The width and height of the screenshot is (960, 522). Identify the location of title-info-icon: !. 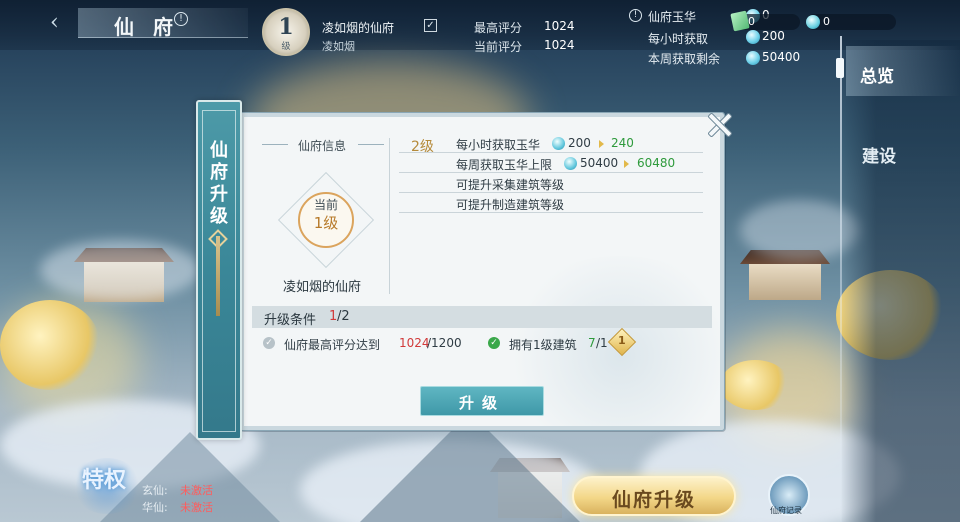
(181, 19).